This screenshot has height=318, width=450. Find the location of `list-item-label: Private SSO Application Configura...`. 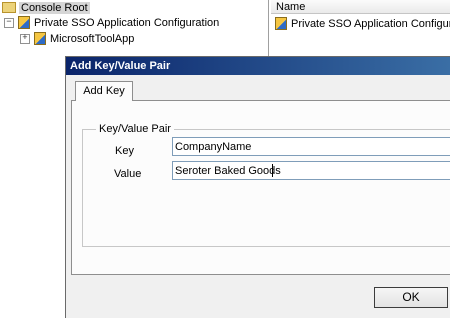

list-item-label: Private SSO Application Configura... is located at coordinates (370, 24).